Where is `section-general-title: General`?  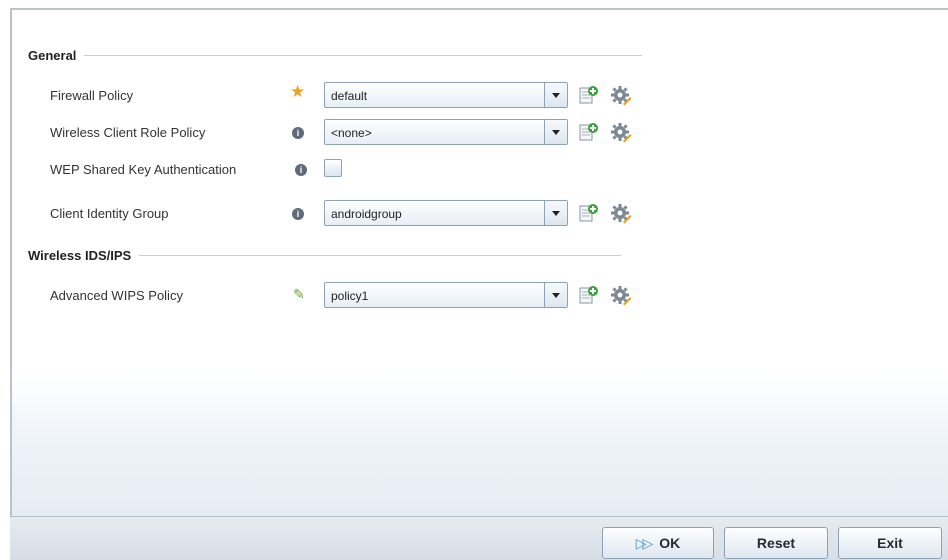
section-general-title: General is located at coordinates (52, 55).